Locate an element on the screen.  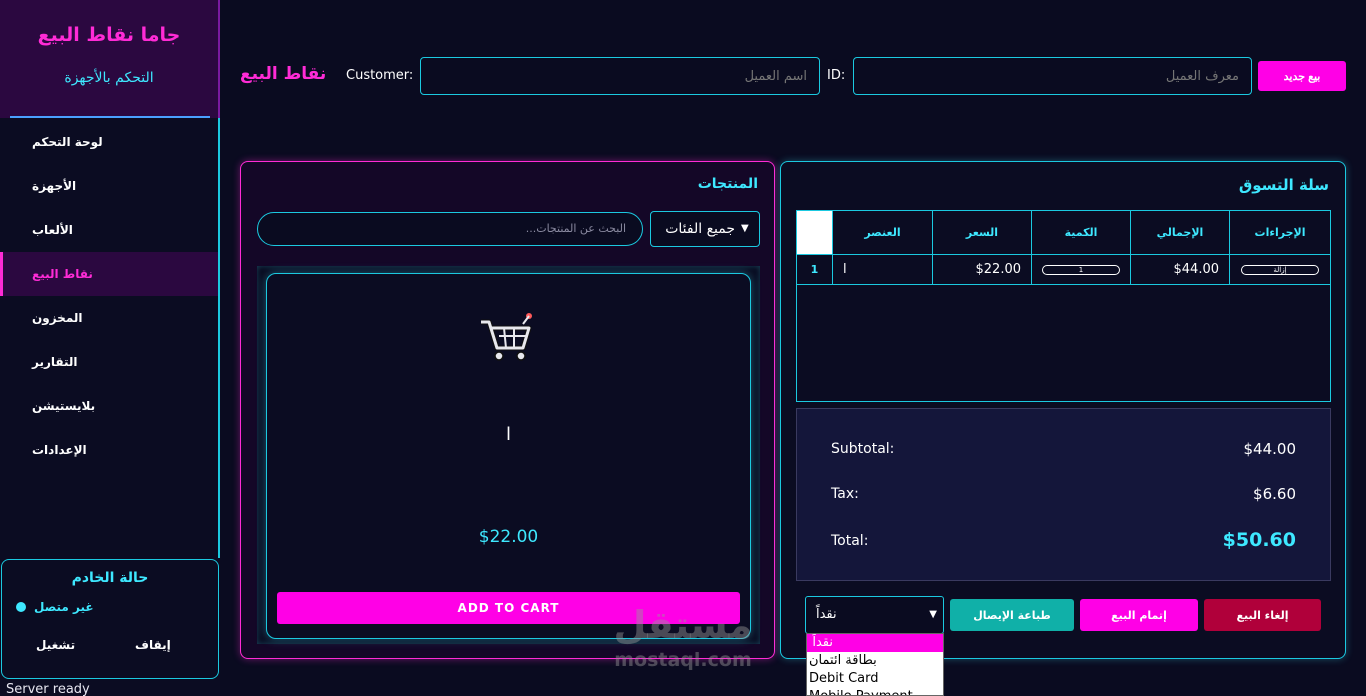
watermark-arabic: مستقل is located at coordinates (683, 625).